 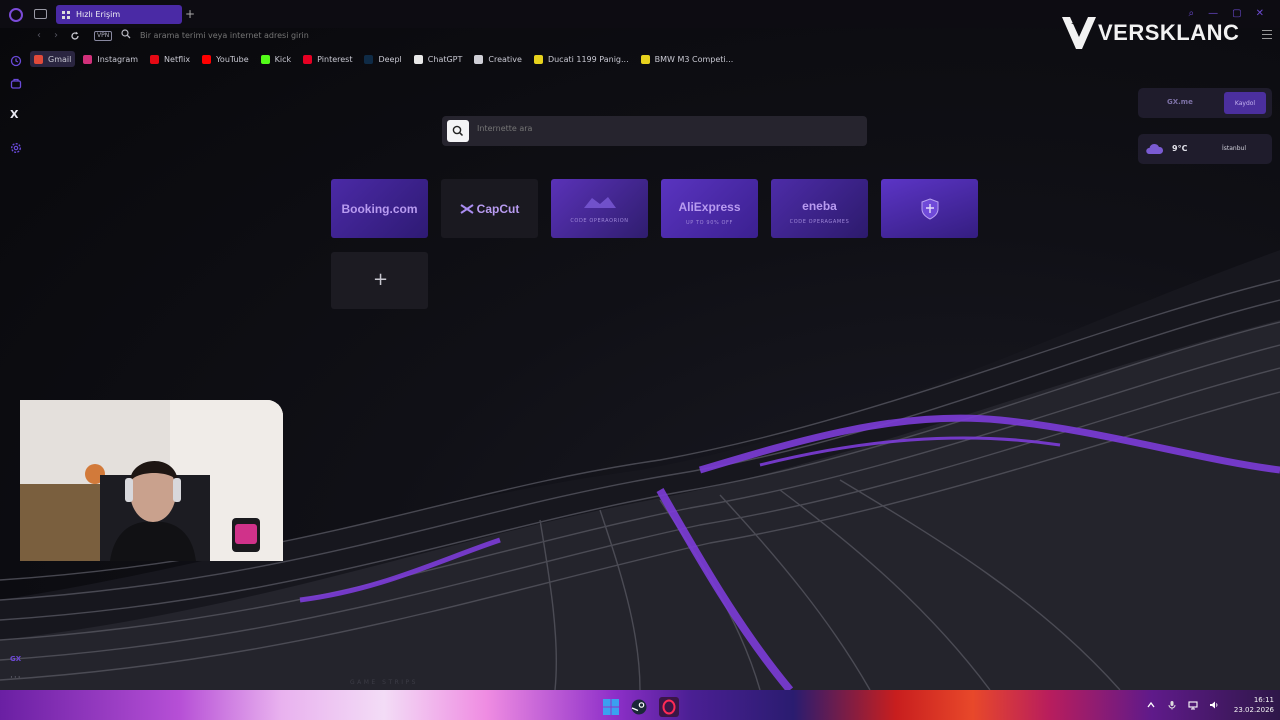 What do you see at coordinates (16, 15) in the screenshot?
I see `opera-logo-icon` at bounding box center [16, 15].